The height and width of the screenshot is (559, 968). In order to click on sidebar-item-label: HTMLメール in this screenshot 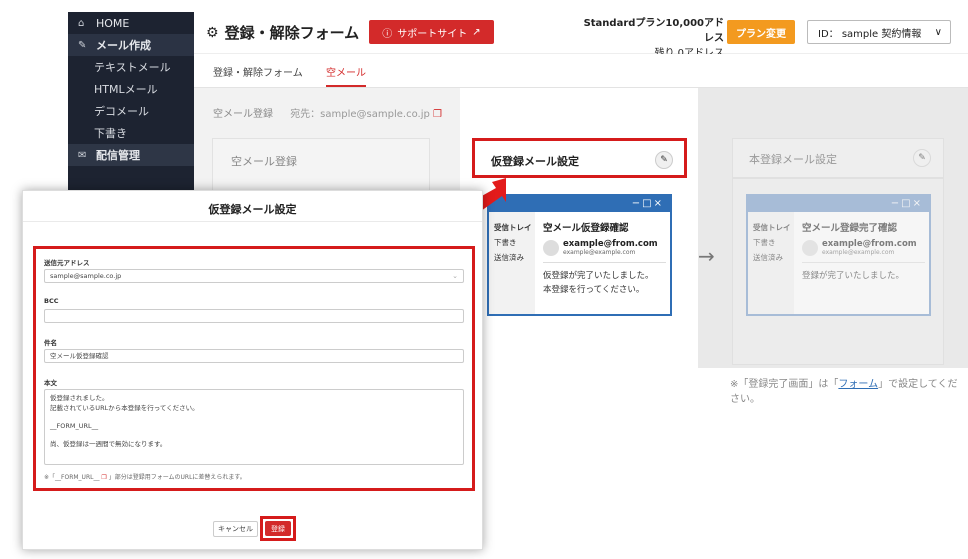, I will do `click(126, 89)`.